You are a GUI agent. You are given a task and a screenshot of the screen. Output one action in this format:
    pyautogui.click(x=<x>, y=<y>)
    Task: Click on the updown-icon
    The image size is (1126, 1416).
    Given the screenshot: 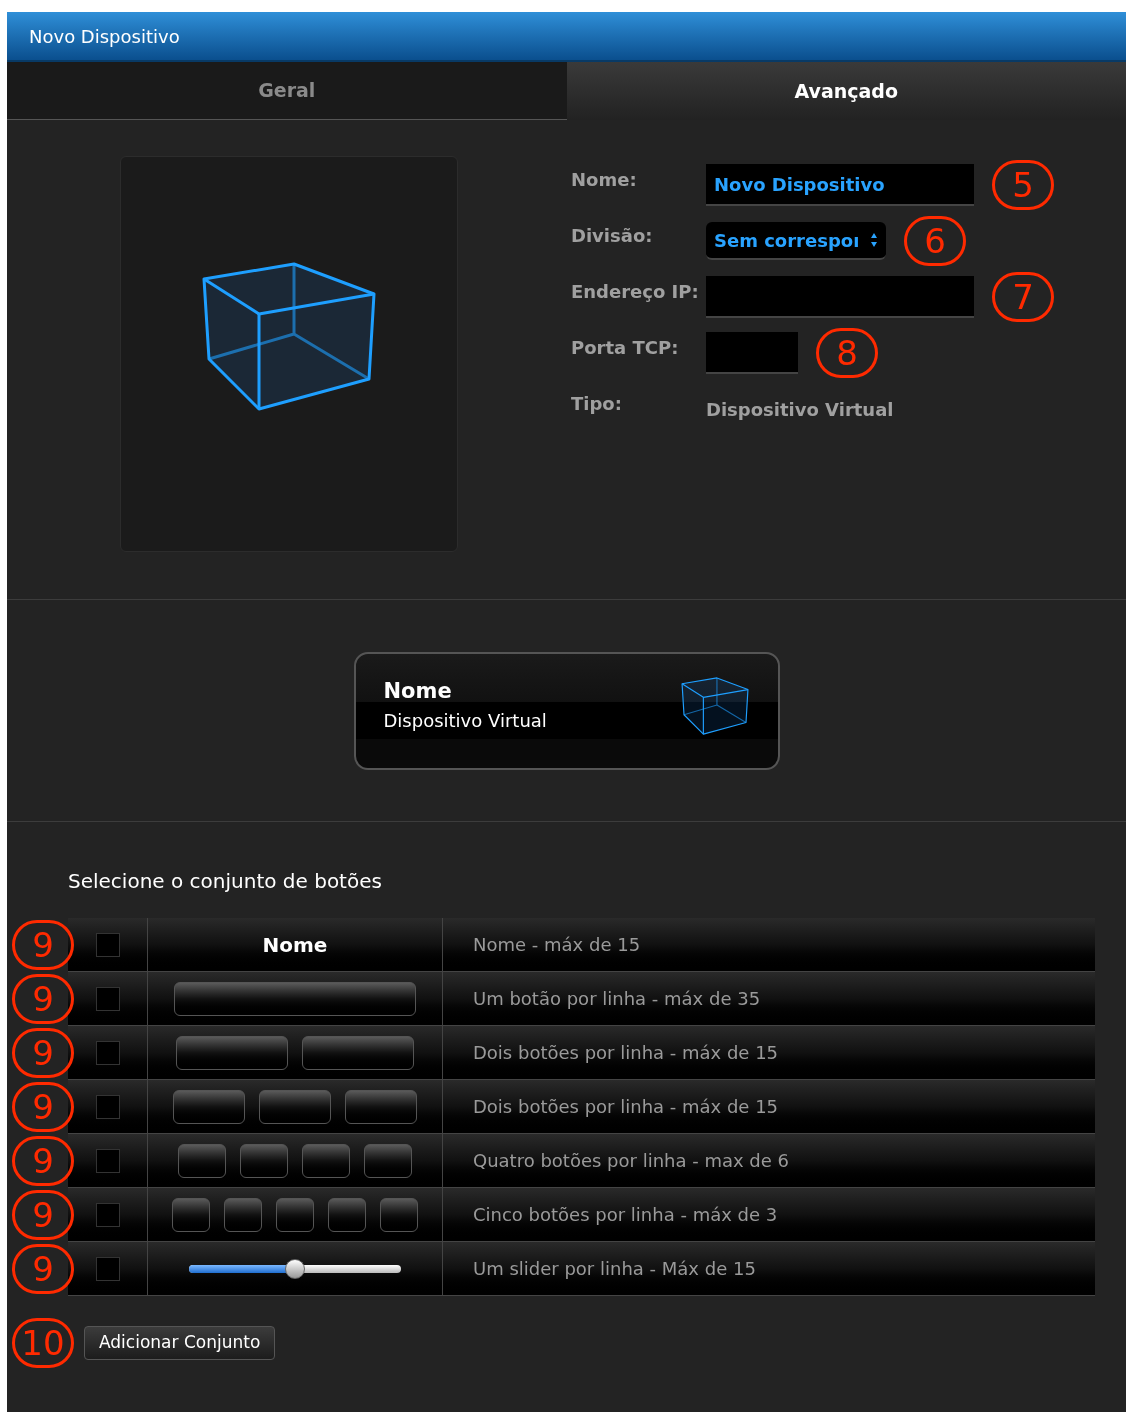 What is the action you would take?
    pyautogui.click(x=874, y=240)
    